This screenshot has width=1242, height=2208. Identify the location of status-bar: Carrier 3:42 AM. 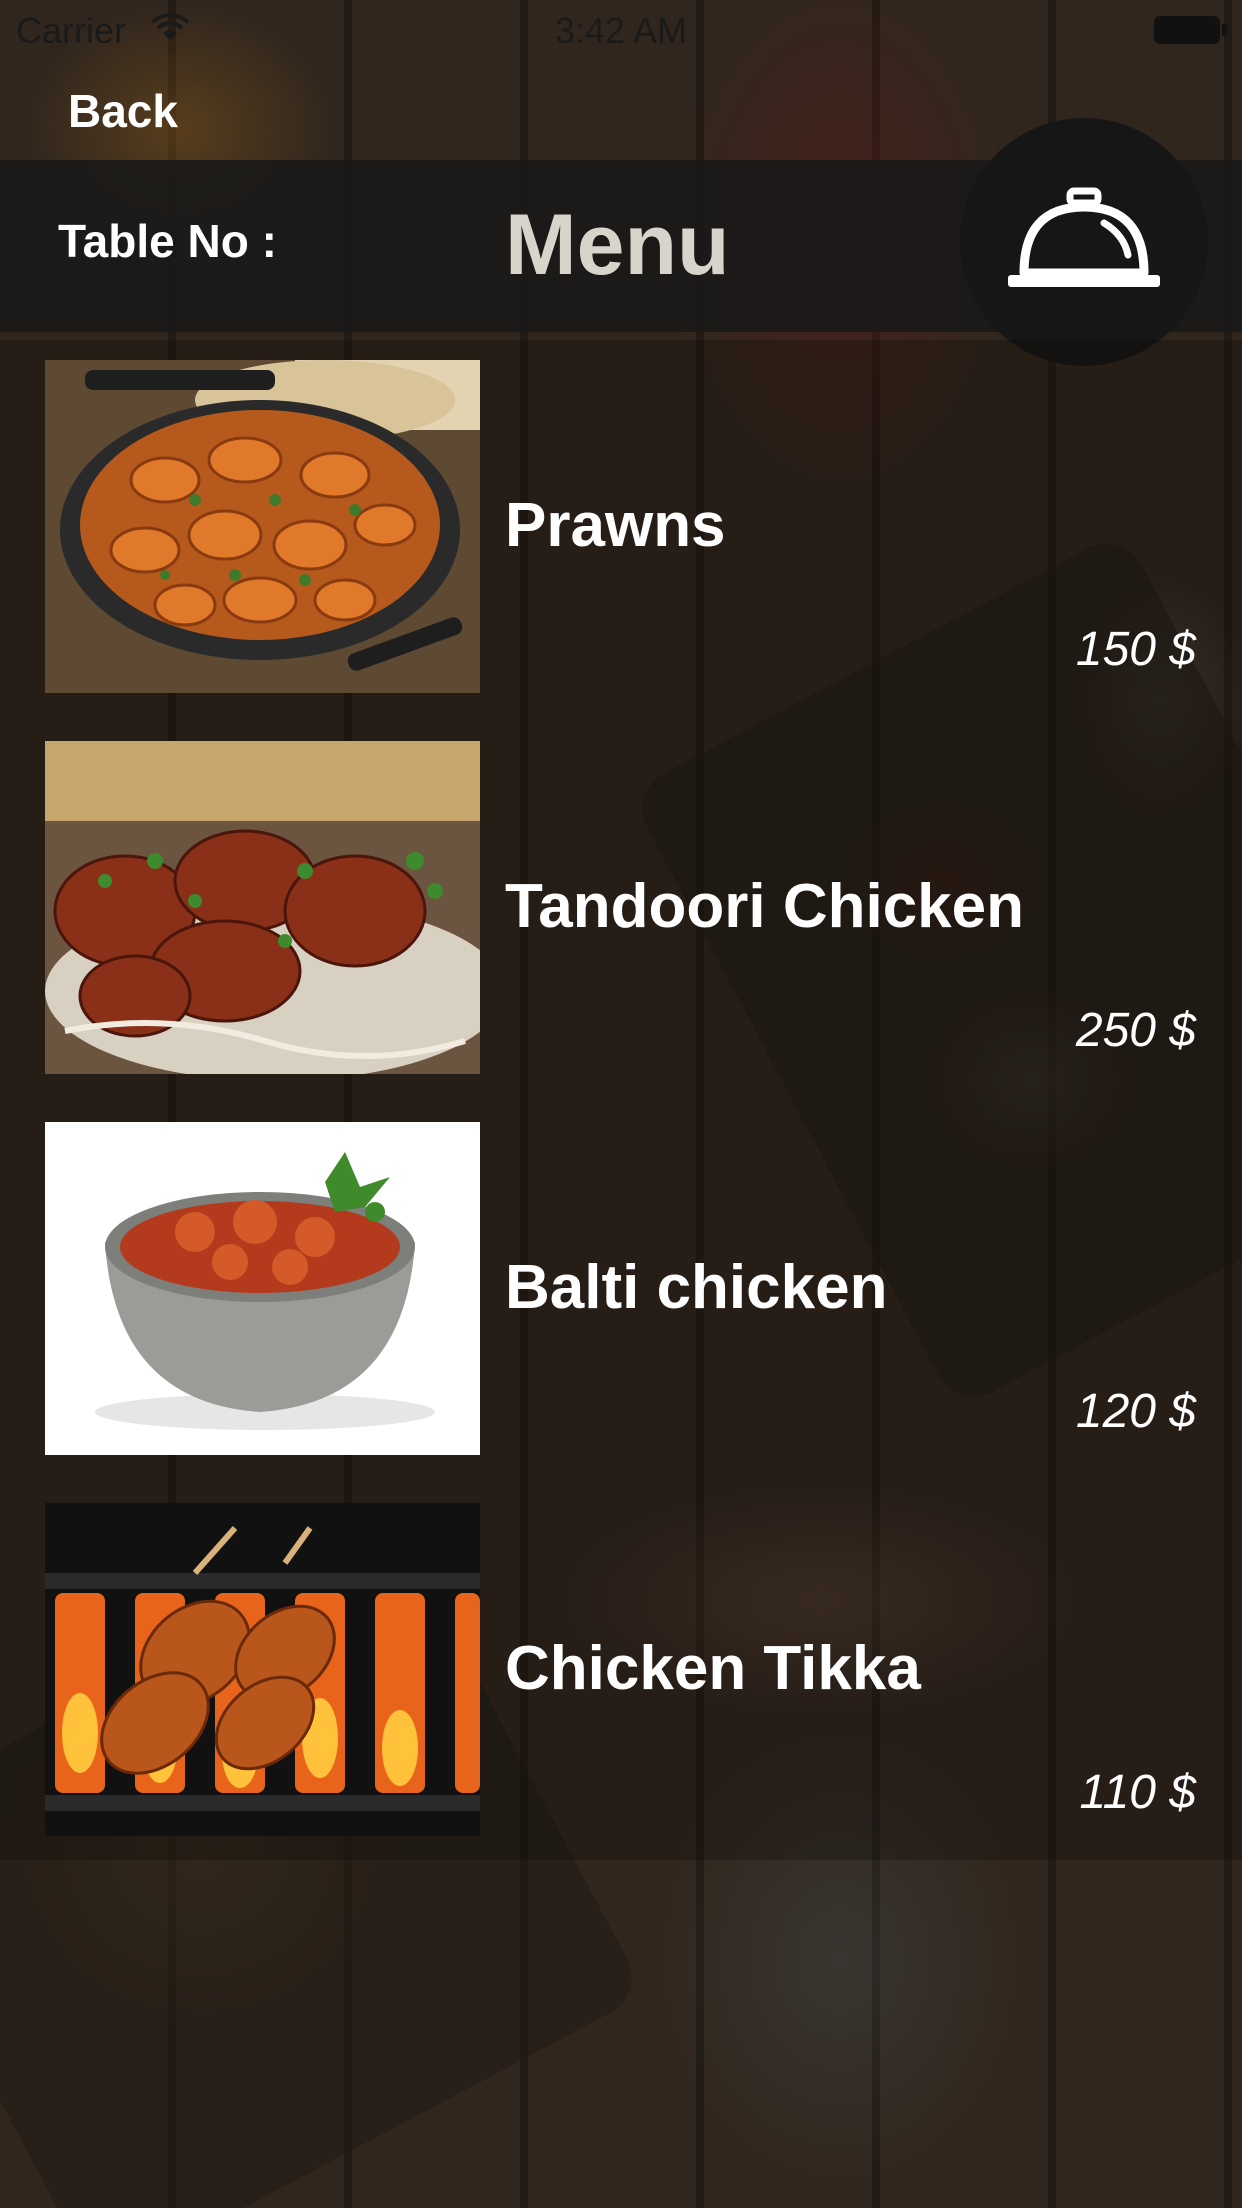
(621, 30).